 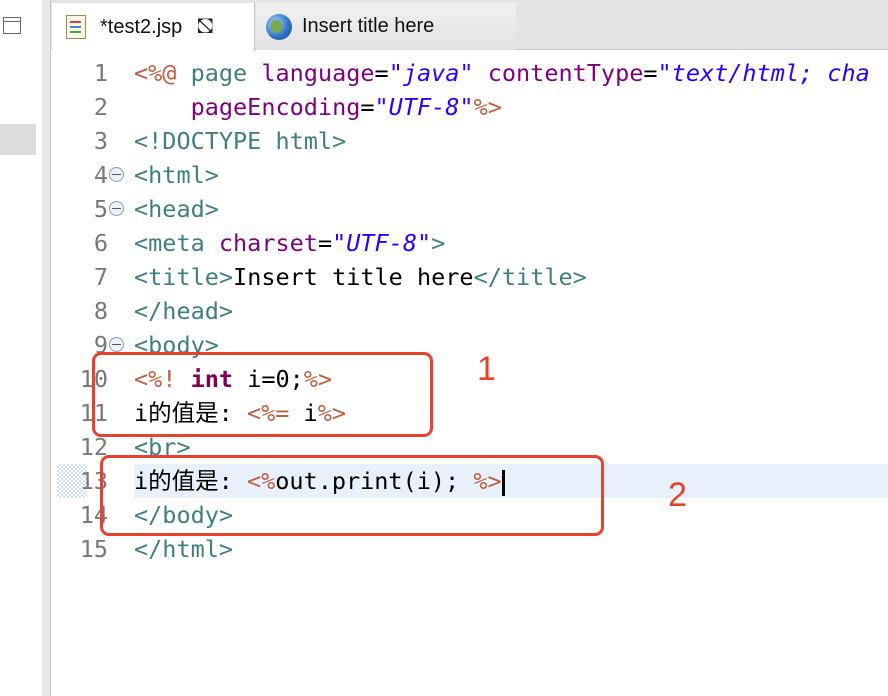 I want to click on code-line: 15 </html>, so click(x=469, y=549).